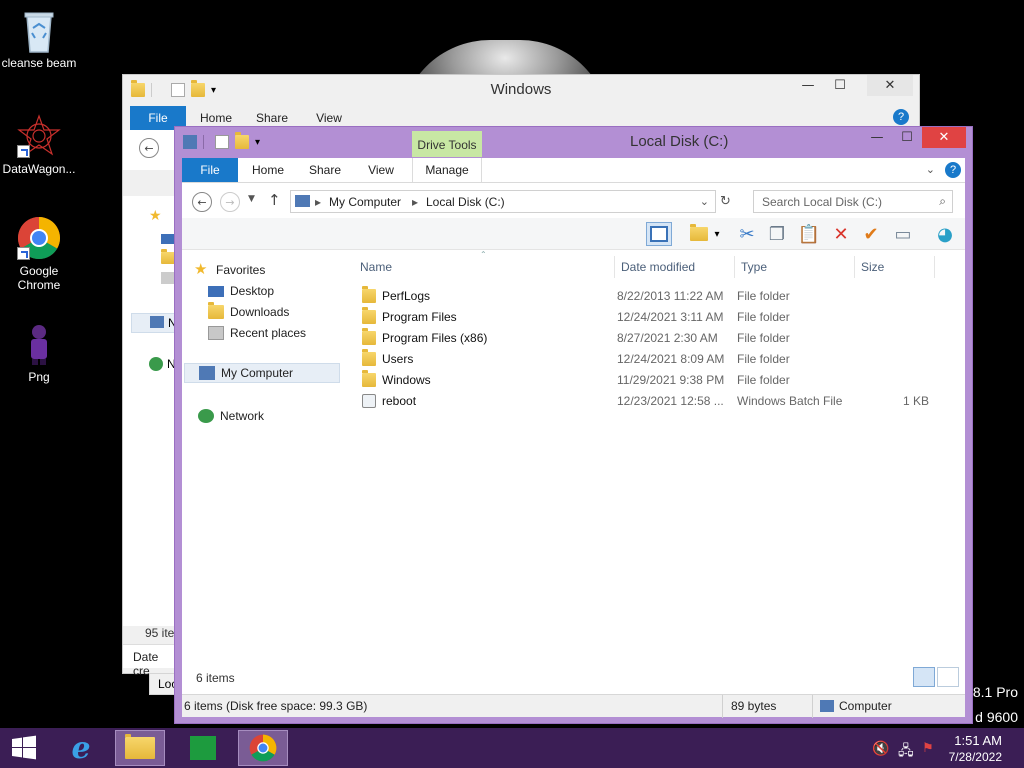 This screenshot has height=768, width=1024. What do you see at coordinates (906, 754) in the screenshot?
I see `network-status-icon: 🖧` at bounding box center [906, 754].